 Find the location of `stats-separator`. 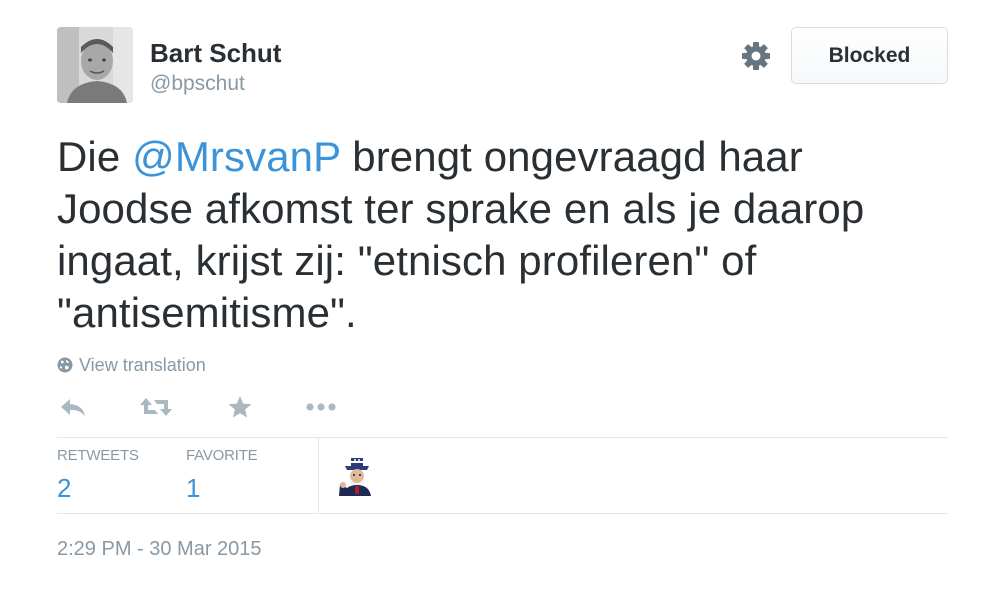

stats-separator is located at coordinates (318, 475).